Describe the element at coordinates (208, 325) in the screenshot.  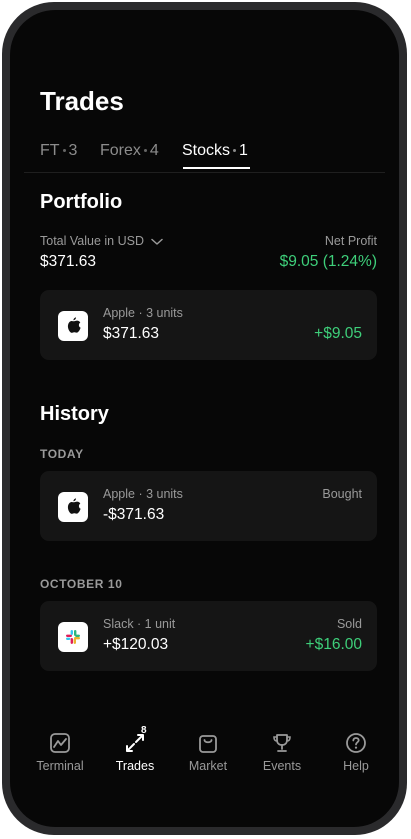
I see `holding-card-apple: Apple · 3 units $371.63 +$9.05` at that location.